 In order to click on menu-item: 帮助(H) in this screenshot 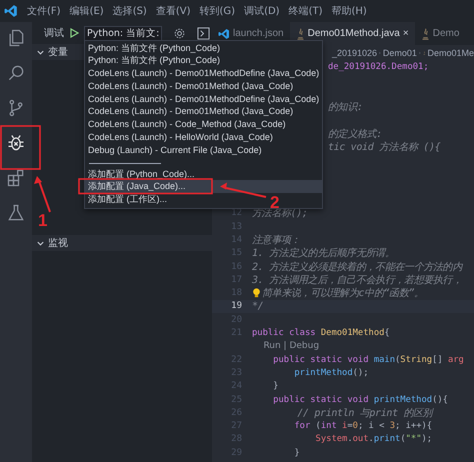, I will do `click(349, 11)`.